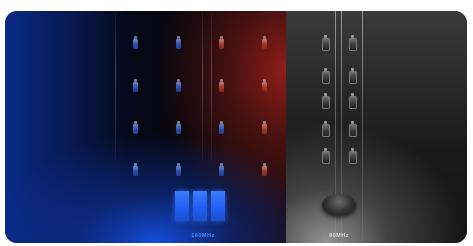 The image size is (473, 246). Describe the element at coordinates (203, 236) in the screenshot. I see `label-160mhz: 160MHz` at that location.